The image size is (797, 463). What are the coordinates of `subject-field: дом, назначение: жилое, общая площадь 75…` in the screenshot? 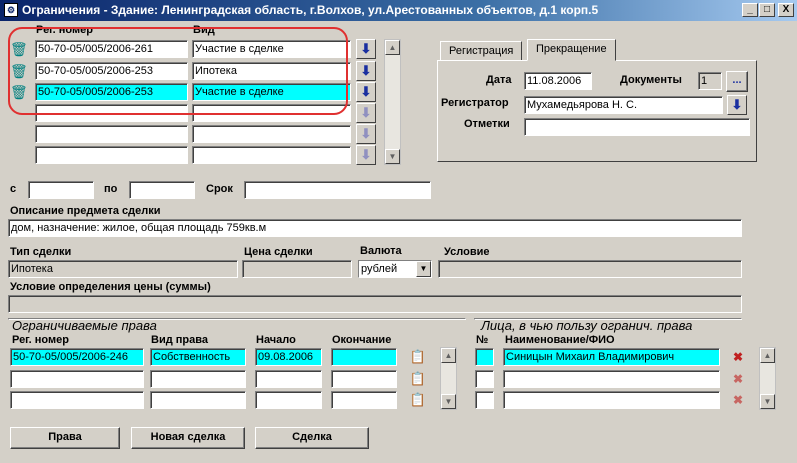 It's located at (375, 228).